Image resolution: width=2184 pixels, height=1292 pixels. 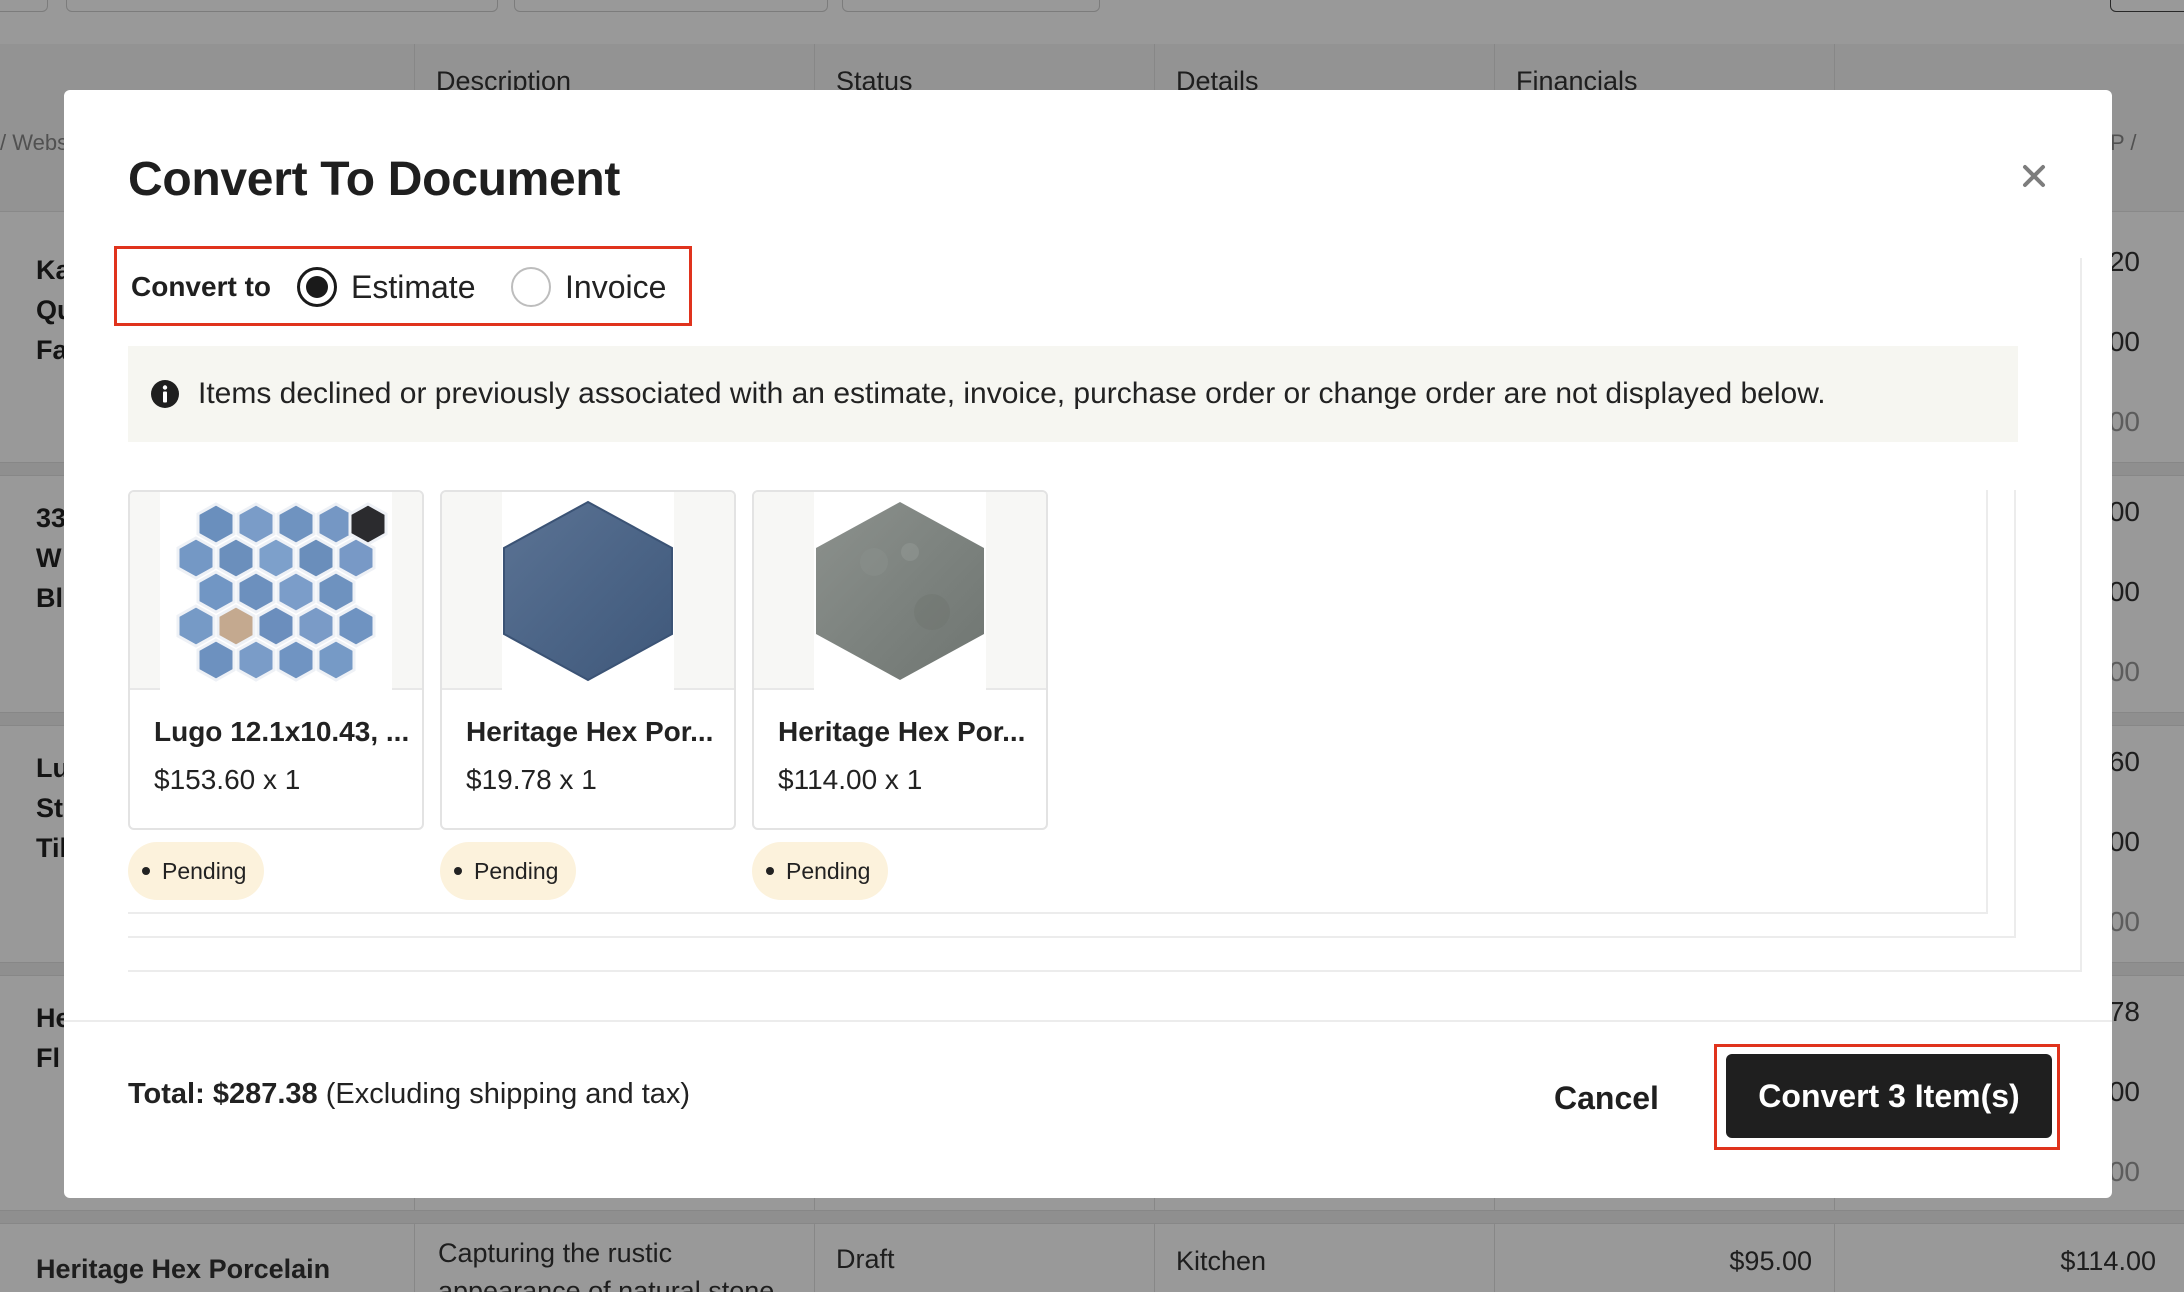 I want to click on close-icon, so click(x=2034, y=176).